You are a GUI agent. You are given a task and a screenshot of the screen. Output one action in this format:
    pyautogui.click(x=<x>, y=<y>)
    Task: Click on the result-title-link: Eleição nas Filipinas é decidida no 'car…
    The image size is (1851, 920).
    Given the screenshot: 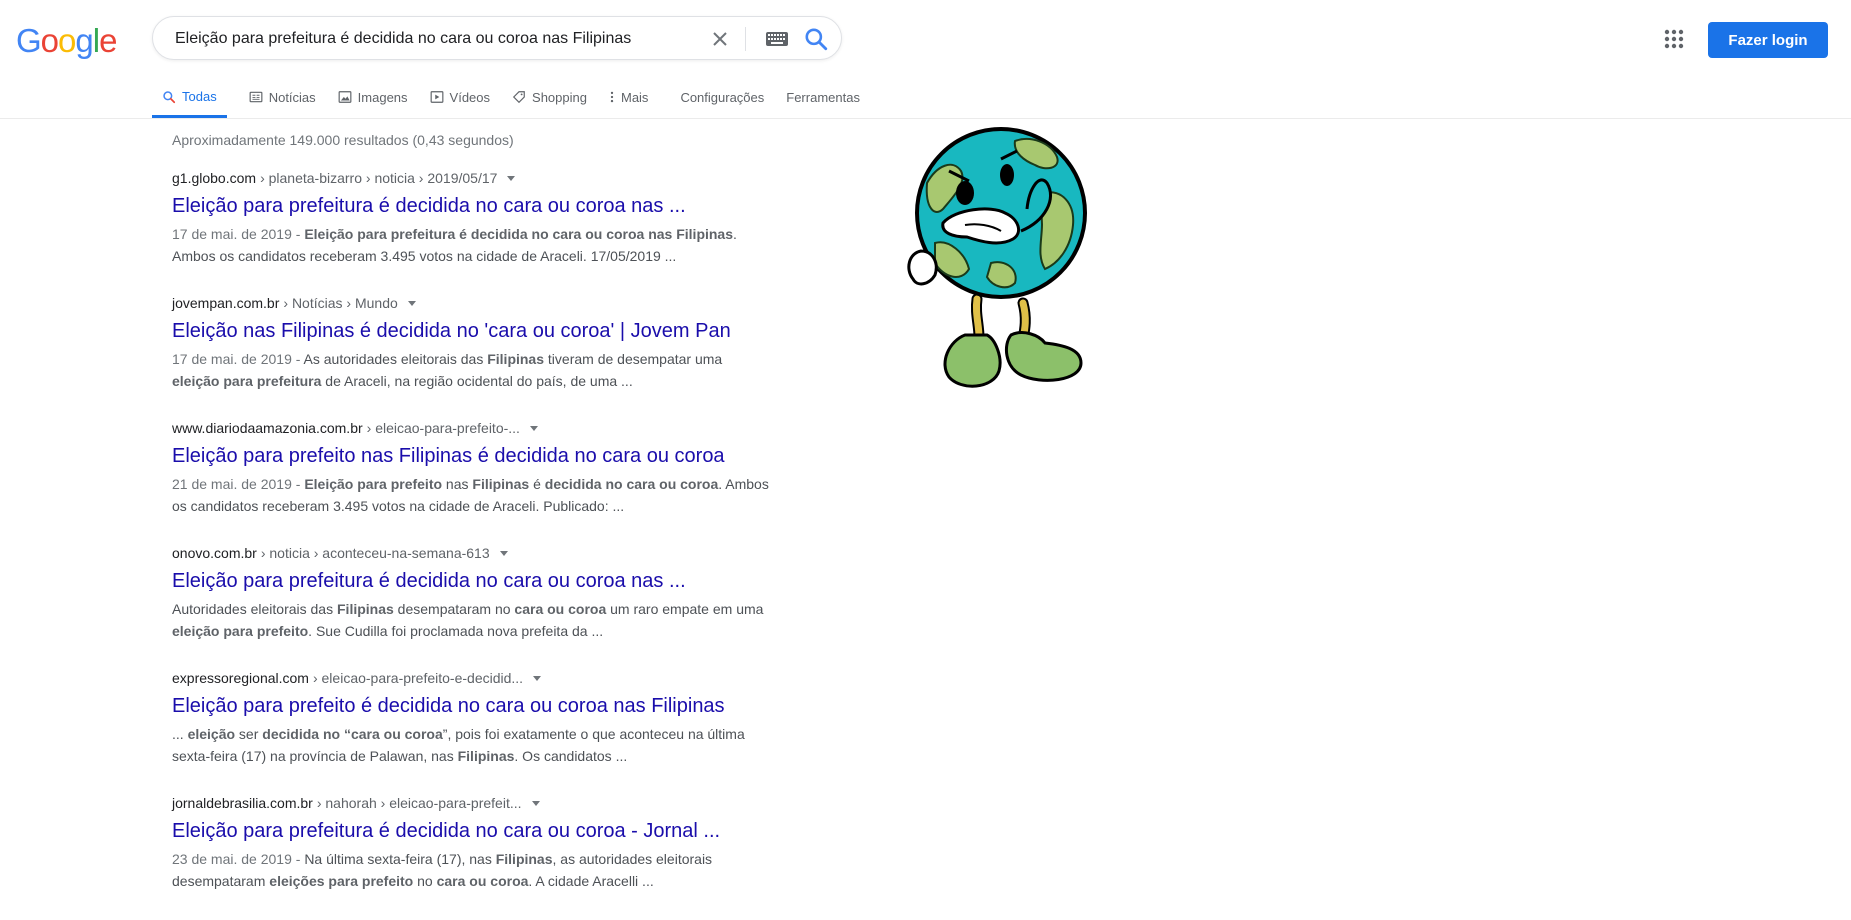 What is the action you would take?
    pyautogui.click(x=472, y=331)
    